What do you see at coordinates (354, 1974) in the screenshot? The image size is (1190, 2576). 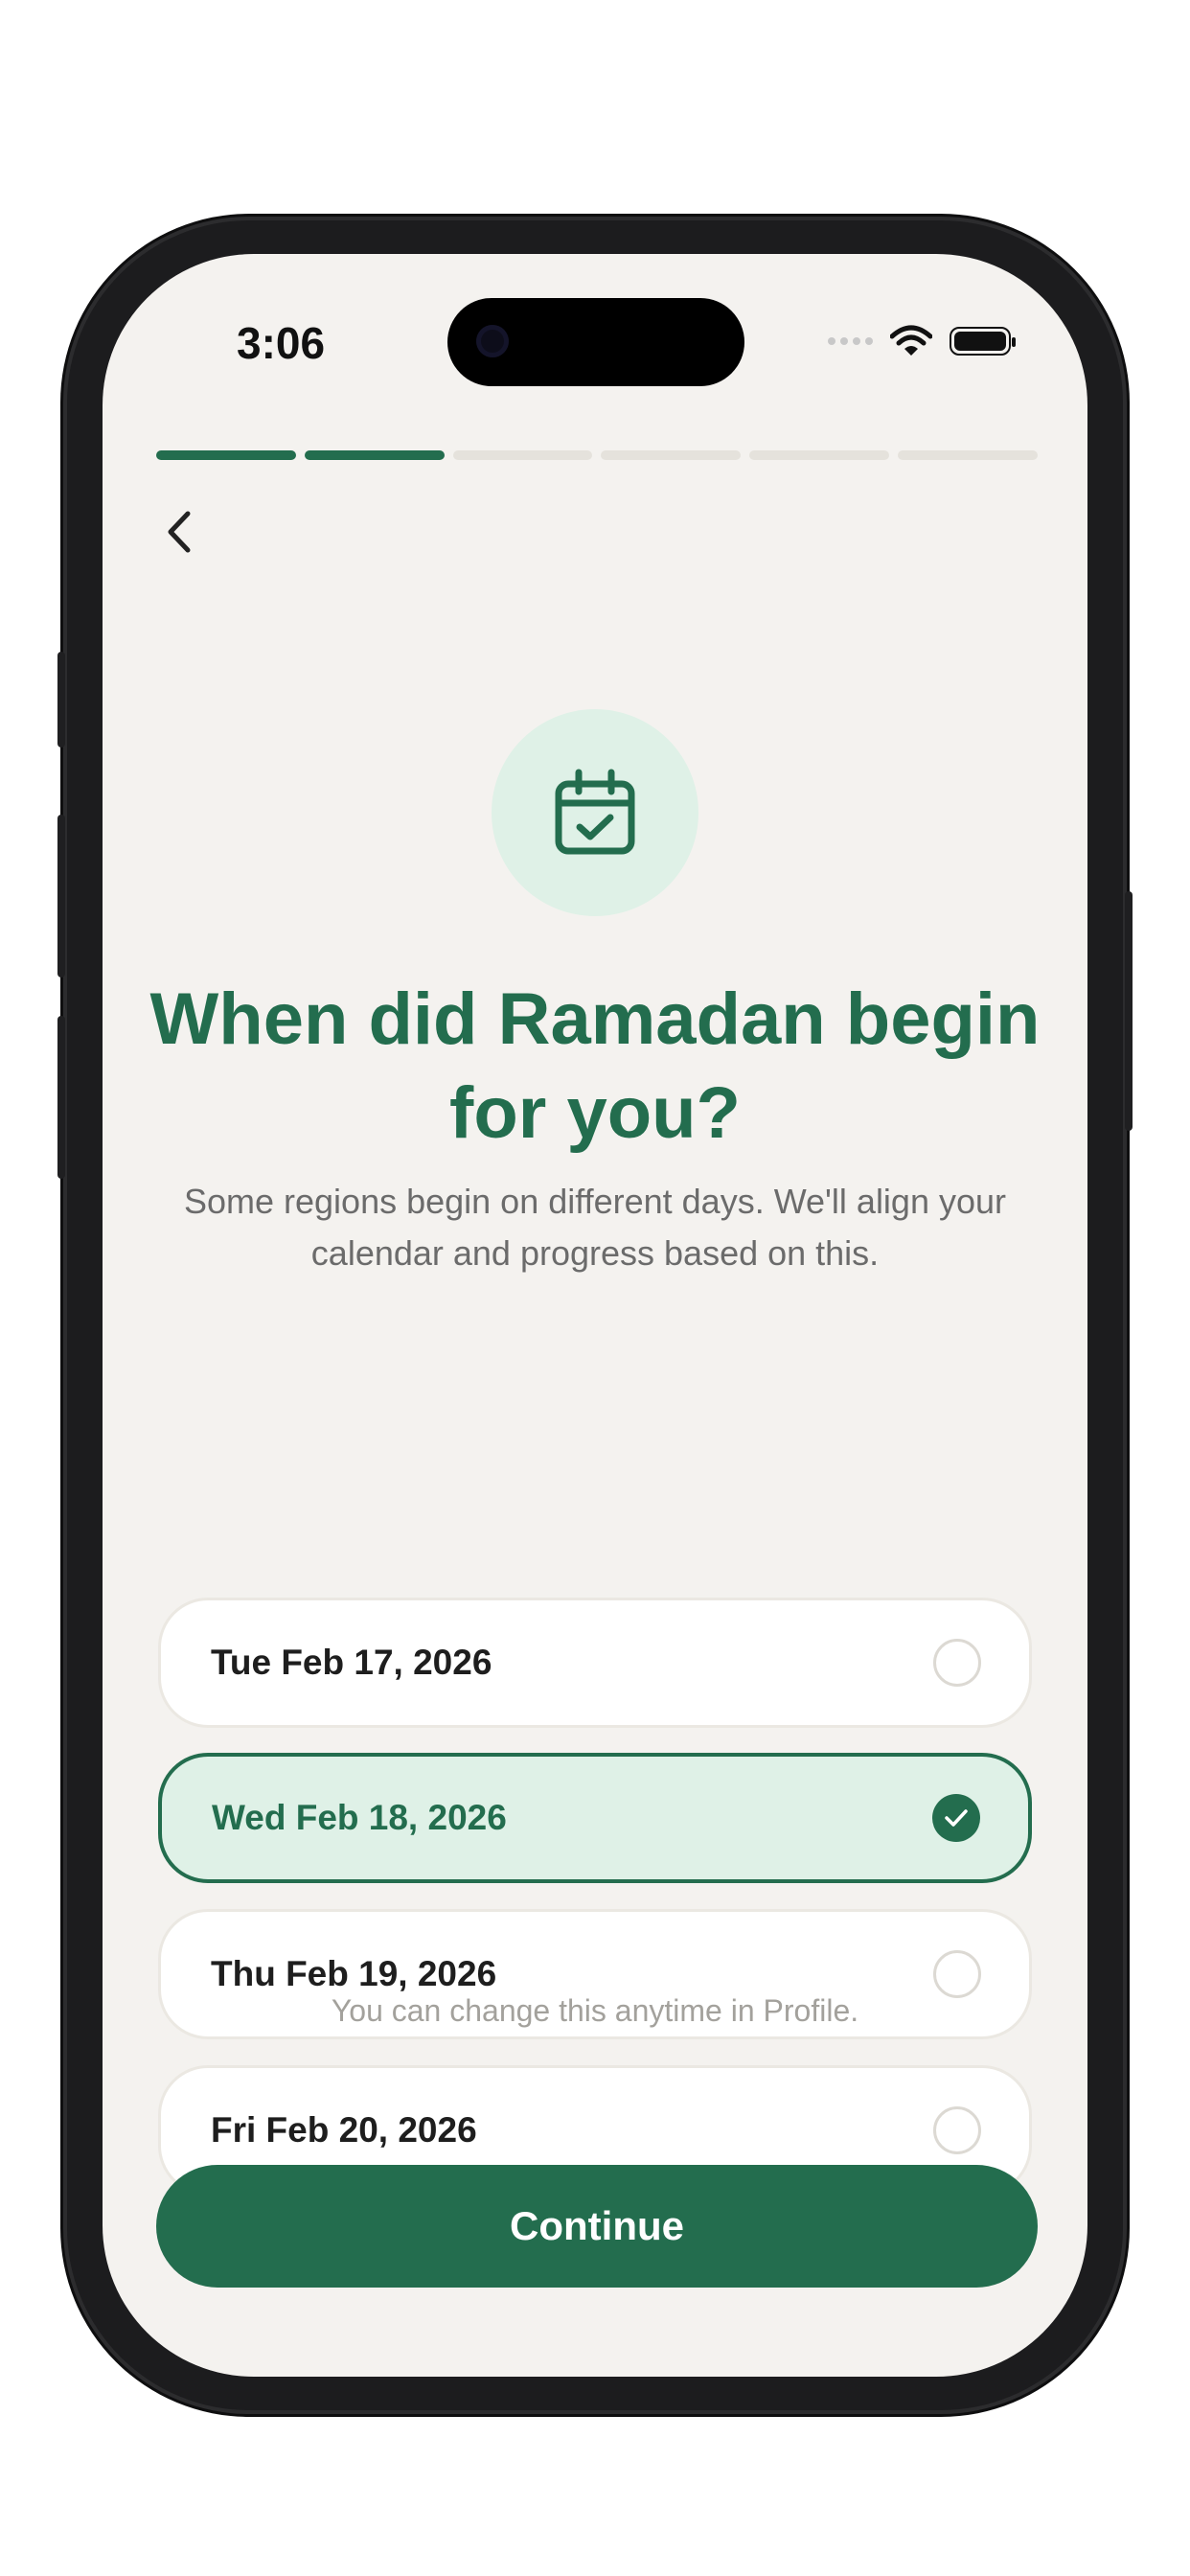 I see `date-option-label: Thu Feb 19, 2026` at bounding box center [354, 1974].